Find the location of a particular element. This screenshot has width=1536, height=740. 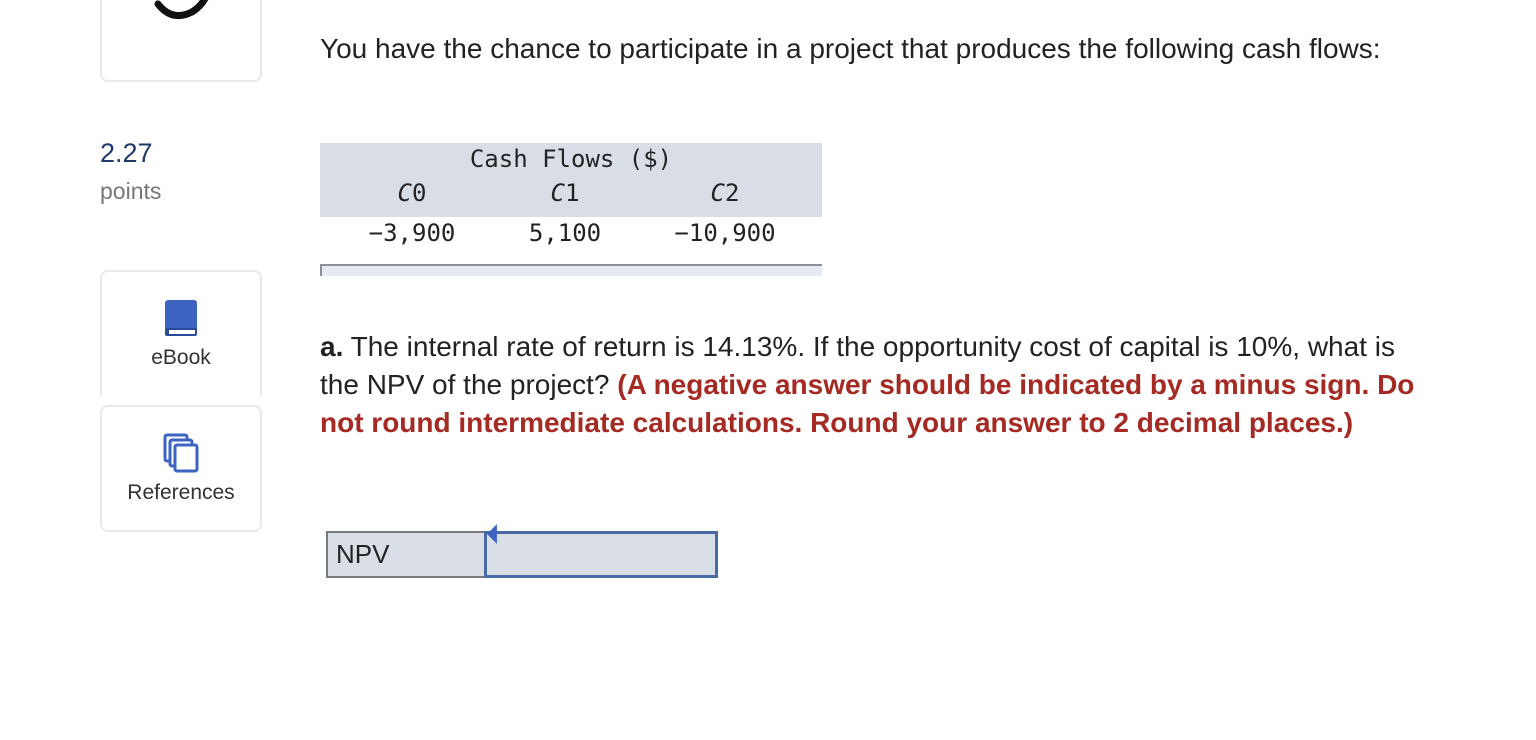

references-button: References is located at coordinates (181, 468).